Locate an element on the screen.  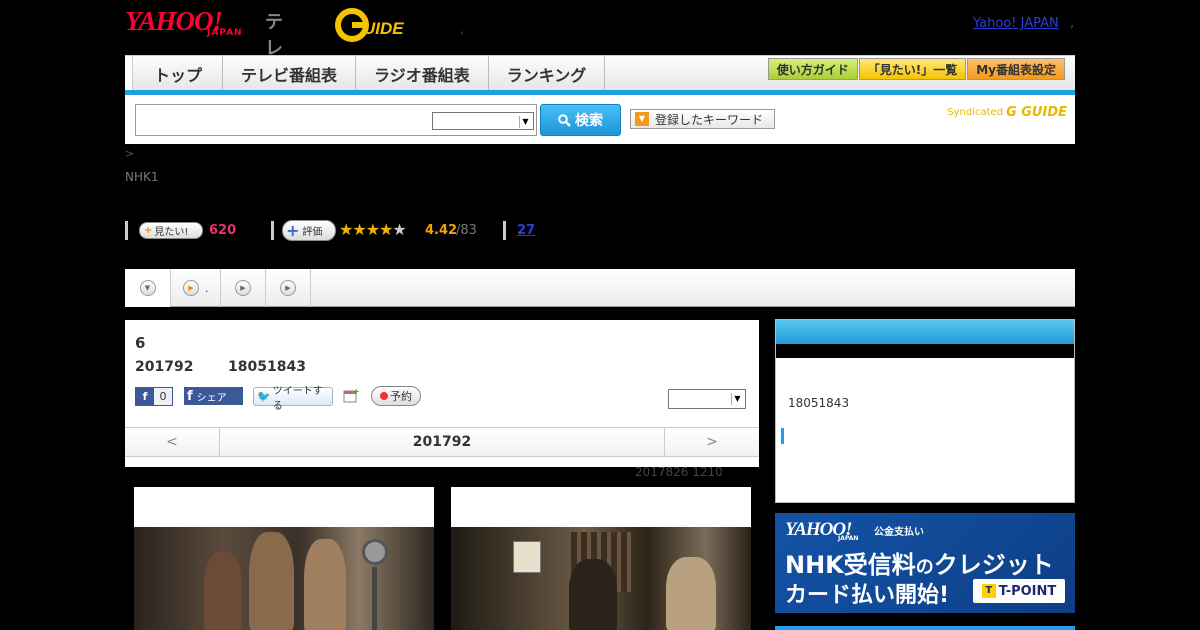
facebook-like-count: 0 is located at coordinates (163, 396).